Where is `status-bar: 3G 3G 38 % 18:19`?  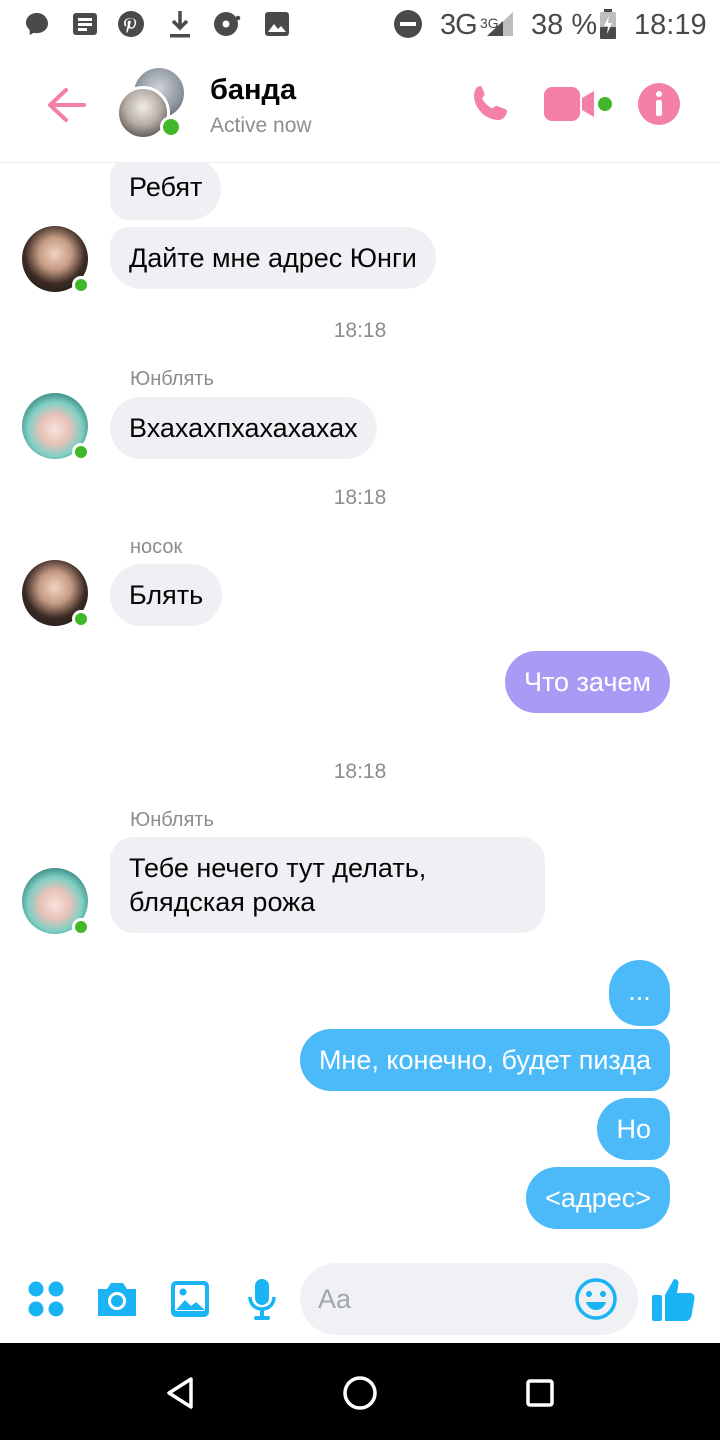 status-bar: 3G 3G 38 % 18:19 is located at coordinates (360, 25).